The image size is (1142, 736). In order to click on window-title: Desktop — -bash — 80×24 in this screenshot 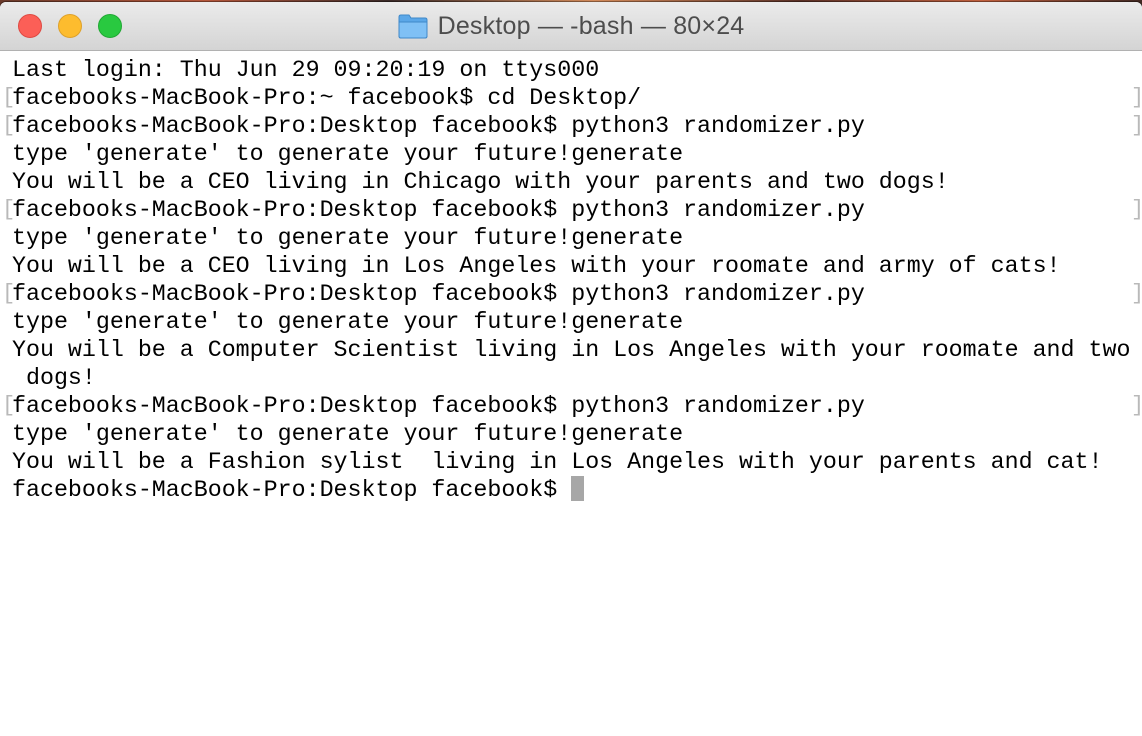, I will do `click(591, 25)`.